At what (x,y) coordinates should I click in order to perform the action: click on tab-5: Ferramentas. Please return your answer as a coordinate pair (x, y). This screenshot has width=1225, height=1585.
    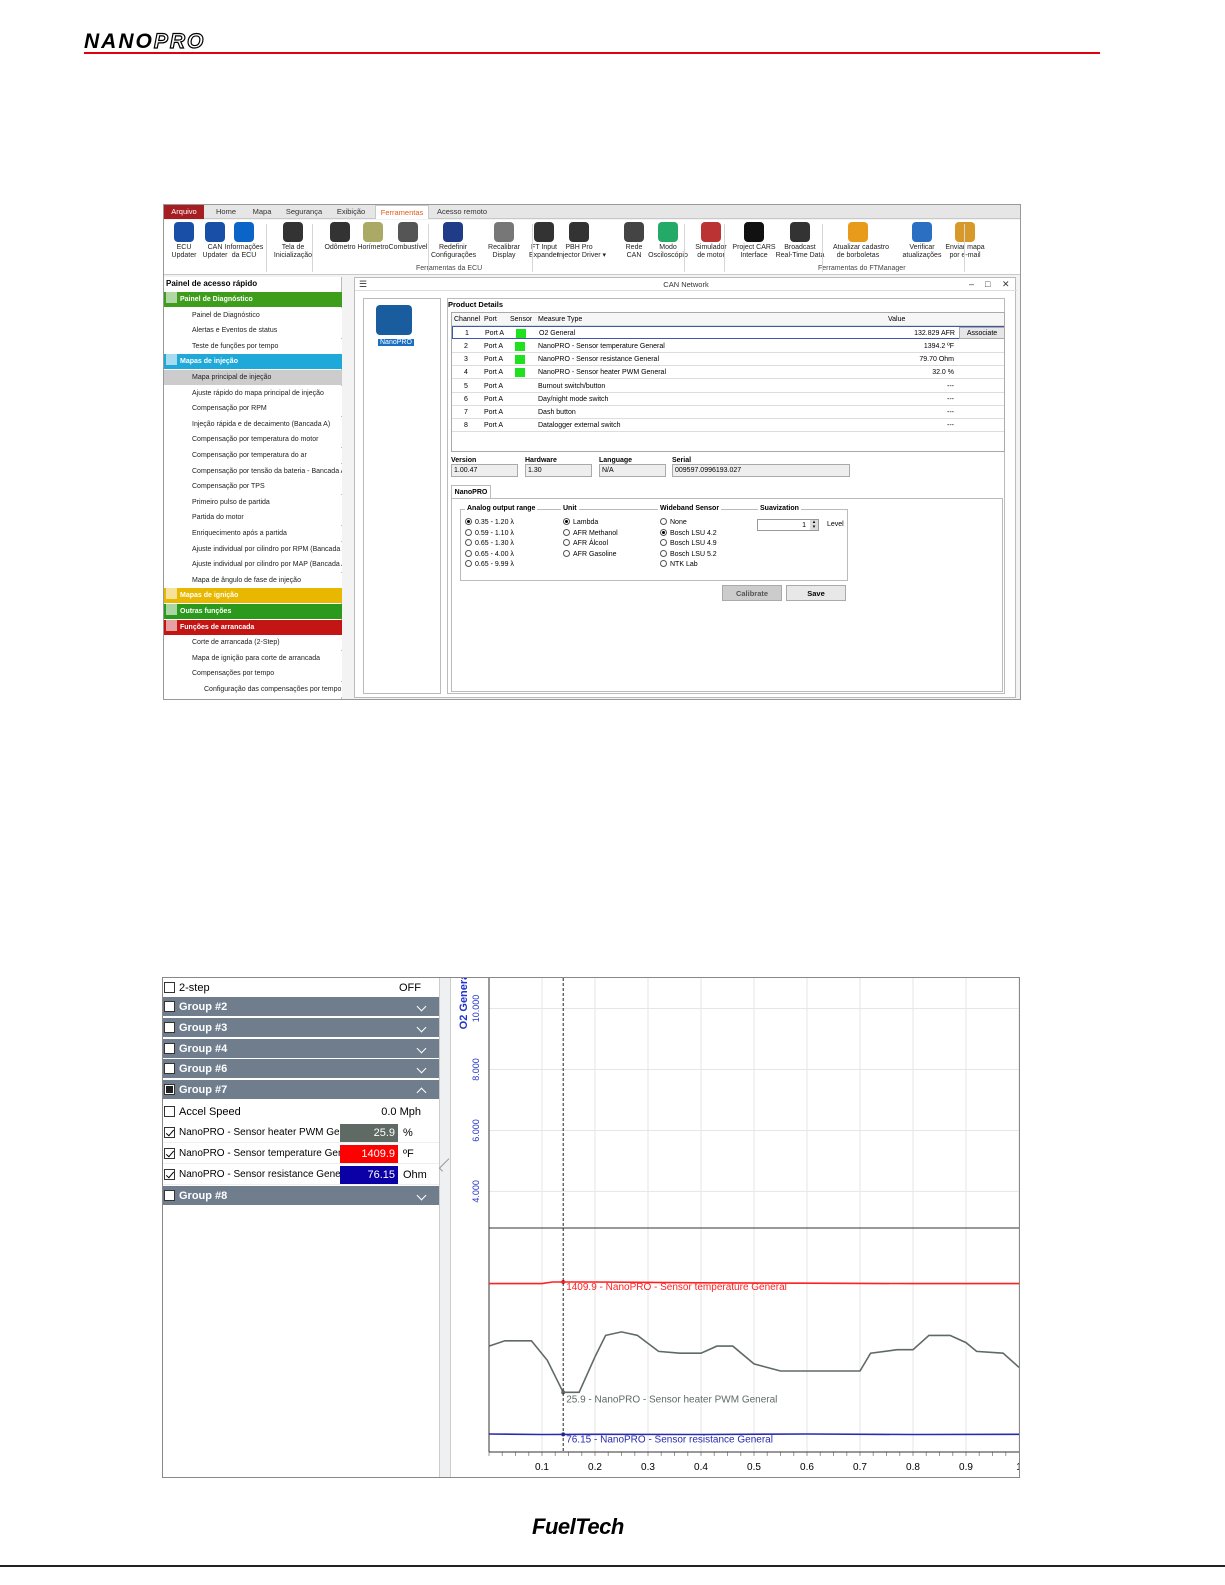
    Looking at the image, I should click on (402, 212).